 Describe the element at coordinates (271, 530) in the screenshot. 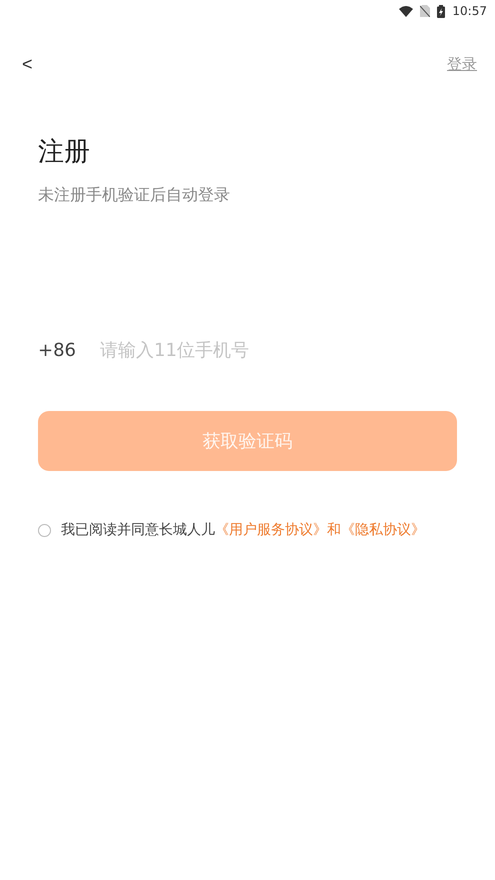

I see `user-agreement-link: 《用户服务协议》` at that location.